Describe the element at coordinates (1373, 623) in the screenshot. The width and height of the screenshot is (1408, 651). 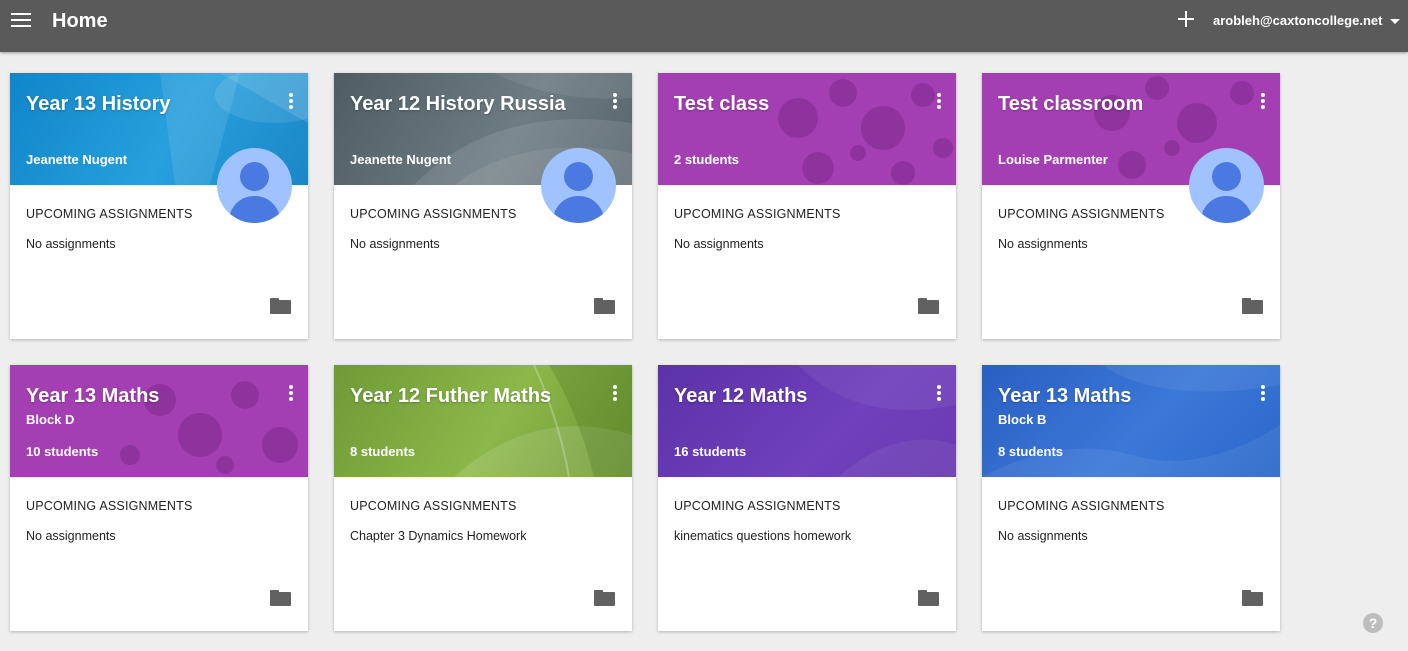
I see `help-icon: ?` at that location.